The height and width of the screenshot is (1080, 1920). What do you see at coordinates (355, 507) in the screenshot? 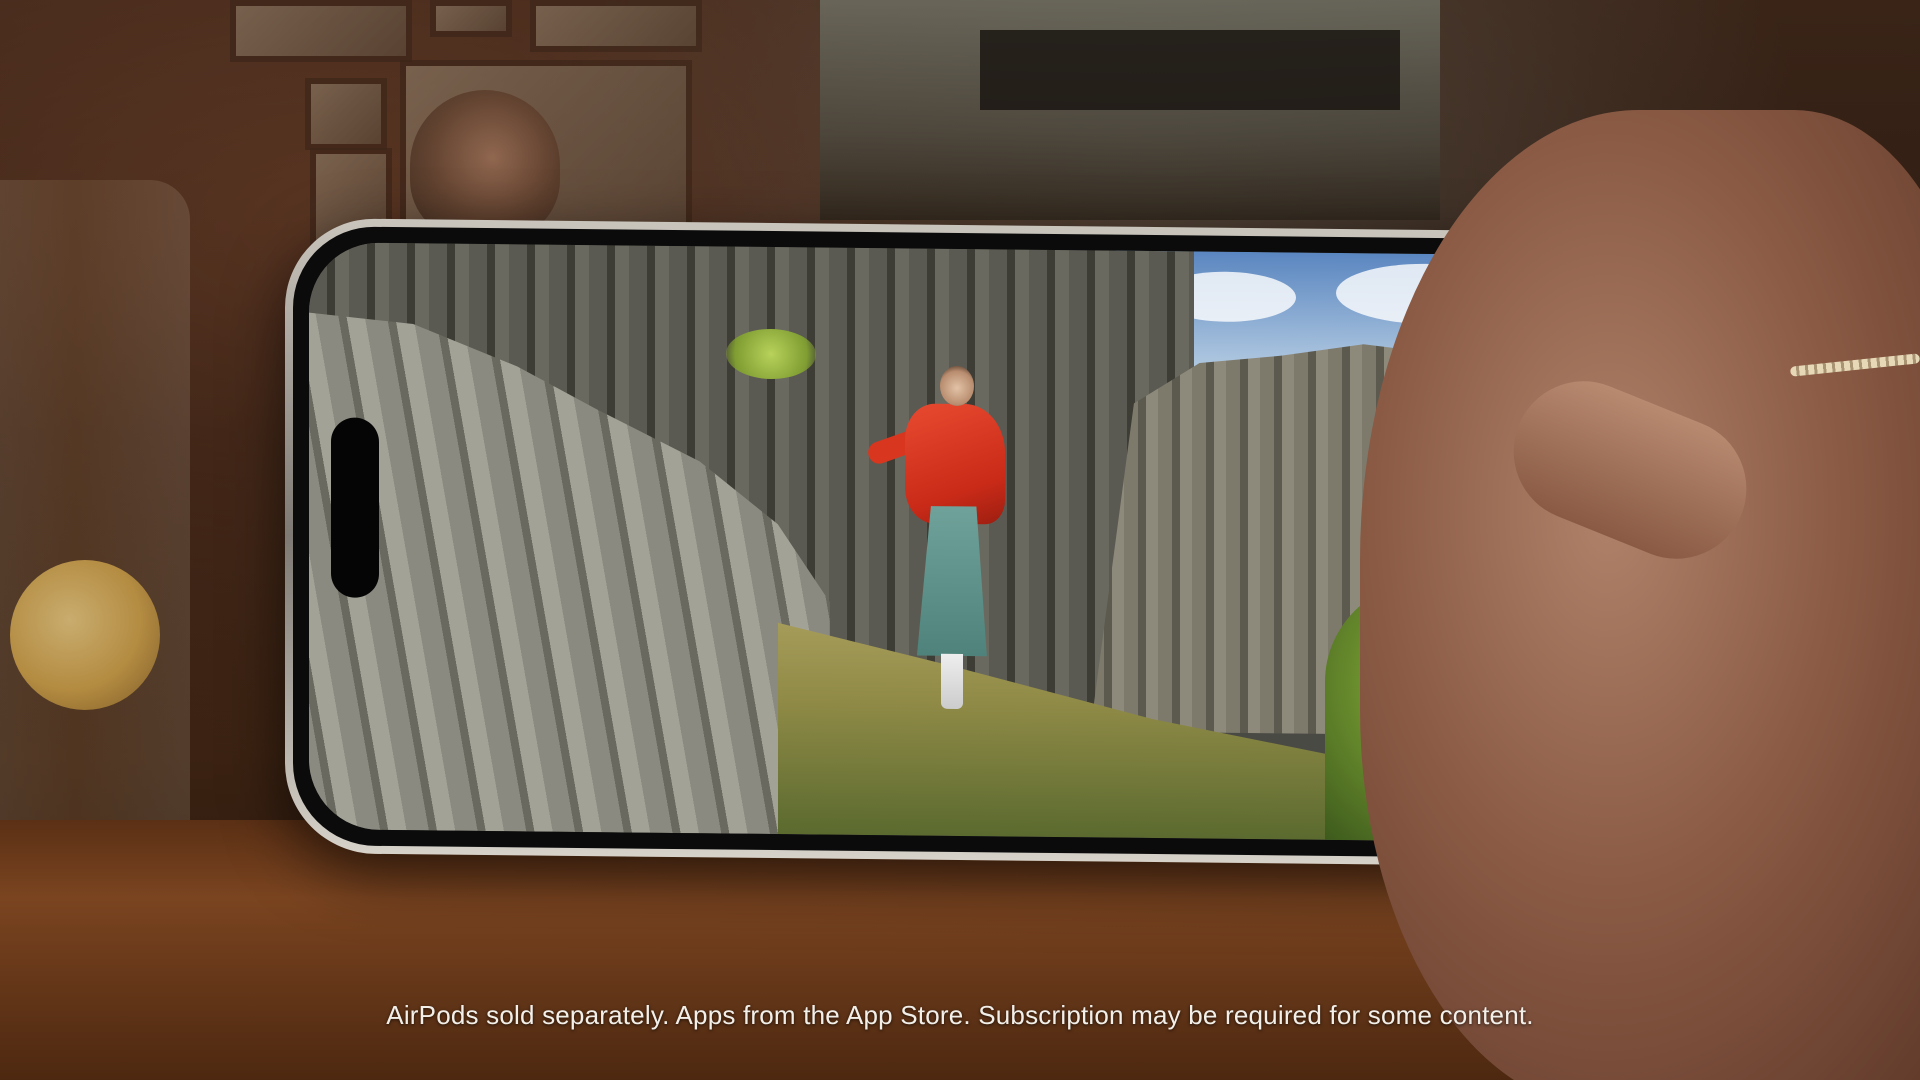
I see `dynamic-island` at bounding box center [355, 507].